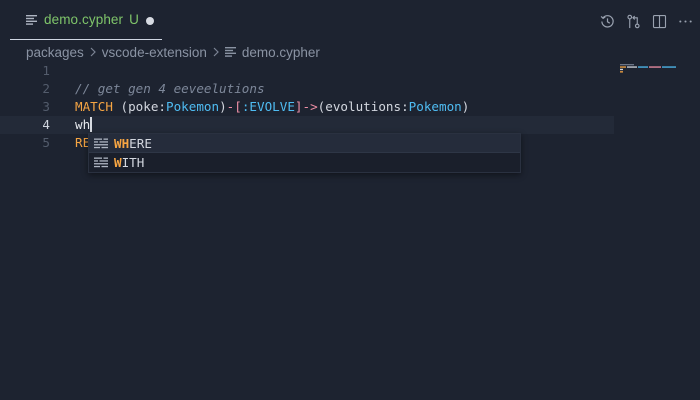 The height and width of the screenshot is (400, 700). I want to click on code-line-2: 2 // get gen 4 eeveelutions, so click(307, 89).